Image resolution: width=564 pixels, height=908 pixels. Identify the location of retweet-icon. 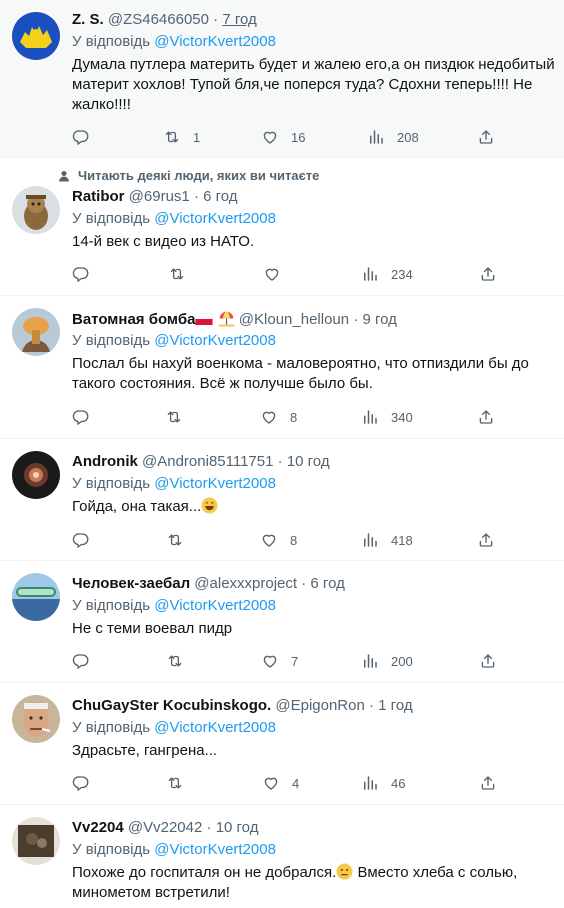
(175, 661).